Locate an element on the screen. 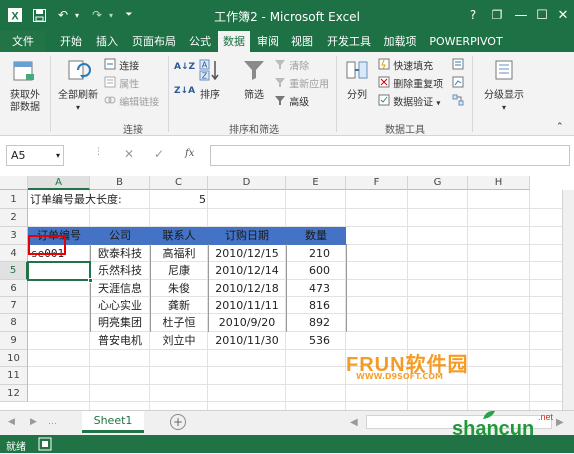 The height and width of the screenshot is (454, 574). table-cell: 2010/11/30 is located at coordinates (247, 341).